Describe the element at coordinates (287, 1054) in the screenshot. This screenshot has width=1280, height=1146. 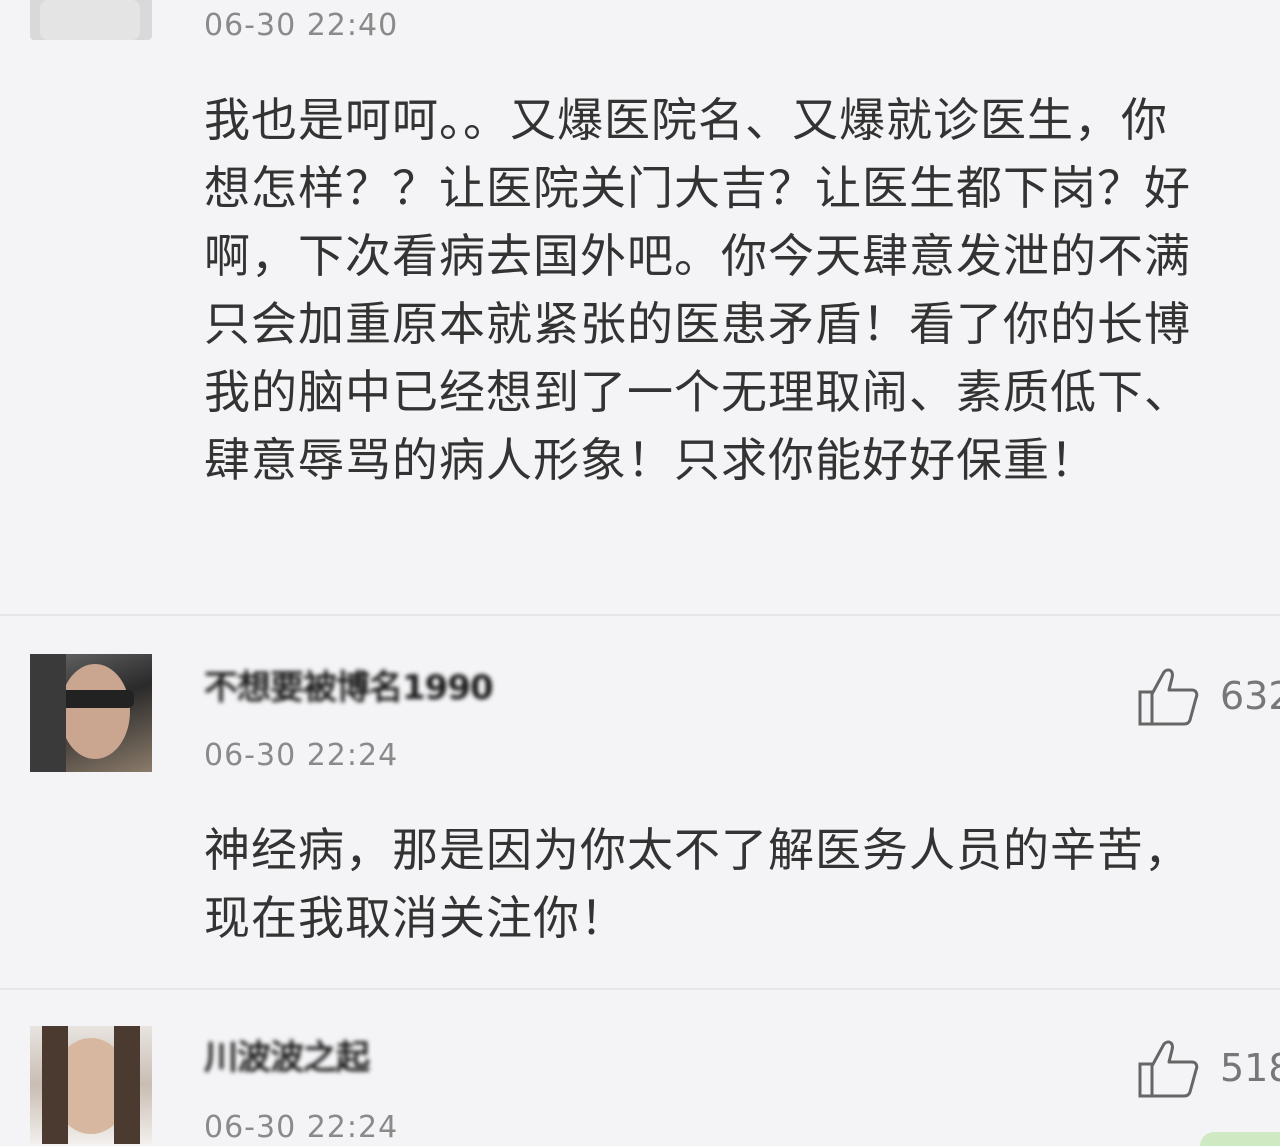
I see `comment-username: 川波波之起` at that location.